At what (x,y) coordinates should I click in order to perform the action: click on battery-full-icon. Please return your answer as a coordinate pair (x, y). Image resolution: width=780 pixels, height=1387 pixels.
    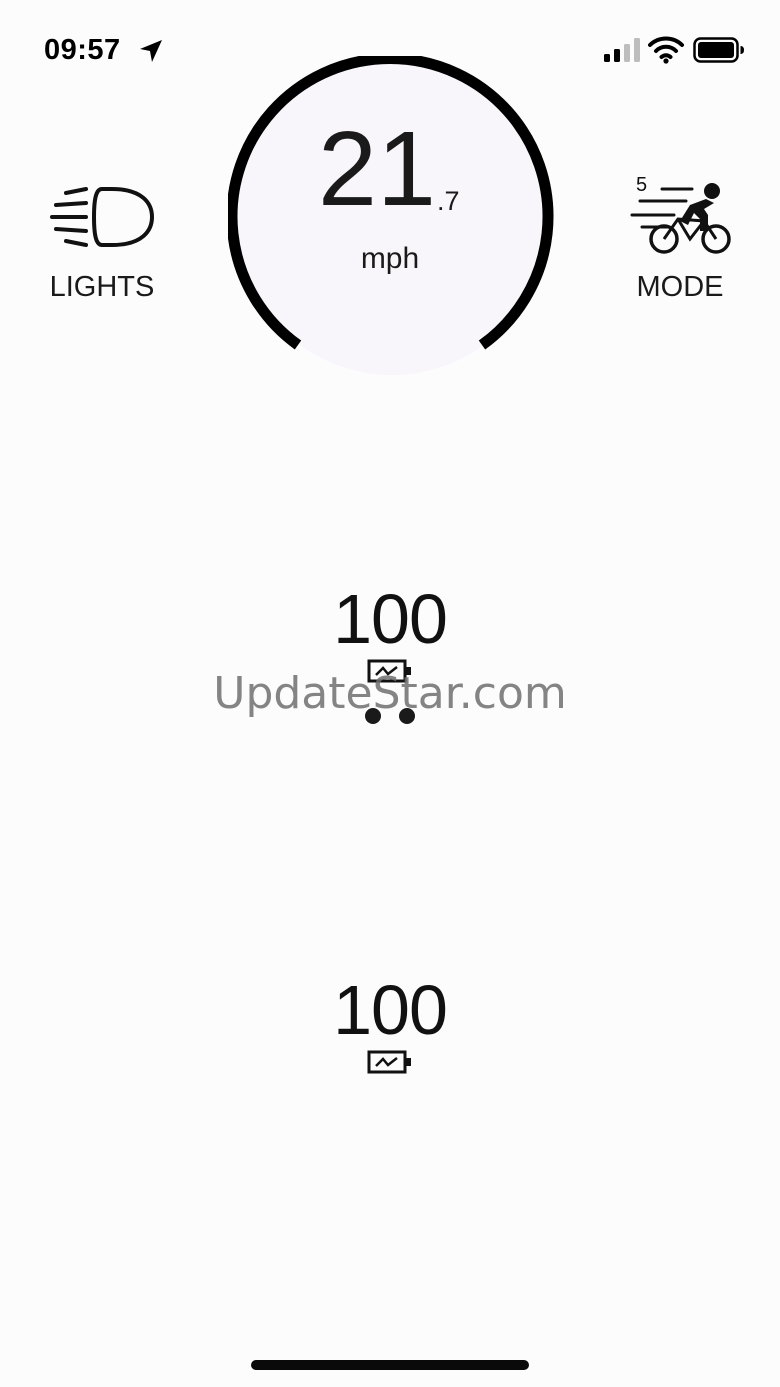
    Looking at the image, I should click on (718, 50).